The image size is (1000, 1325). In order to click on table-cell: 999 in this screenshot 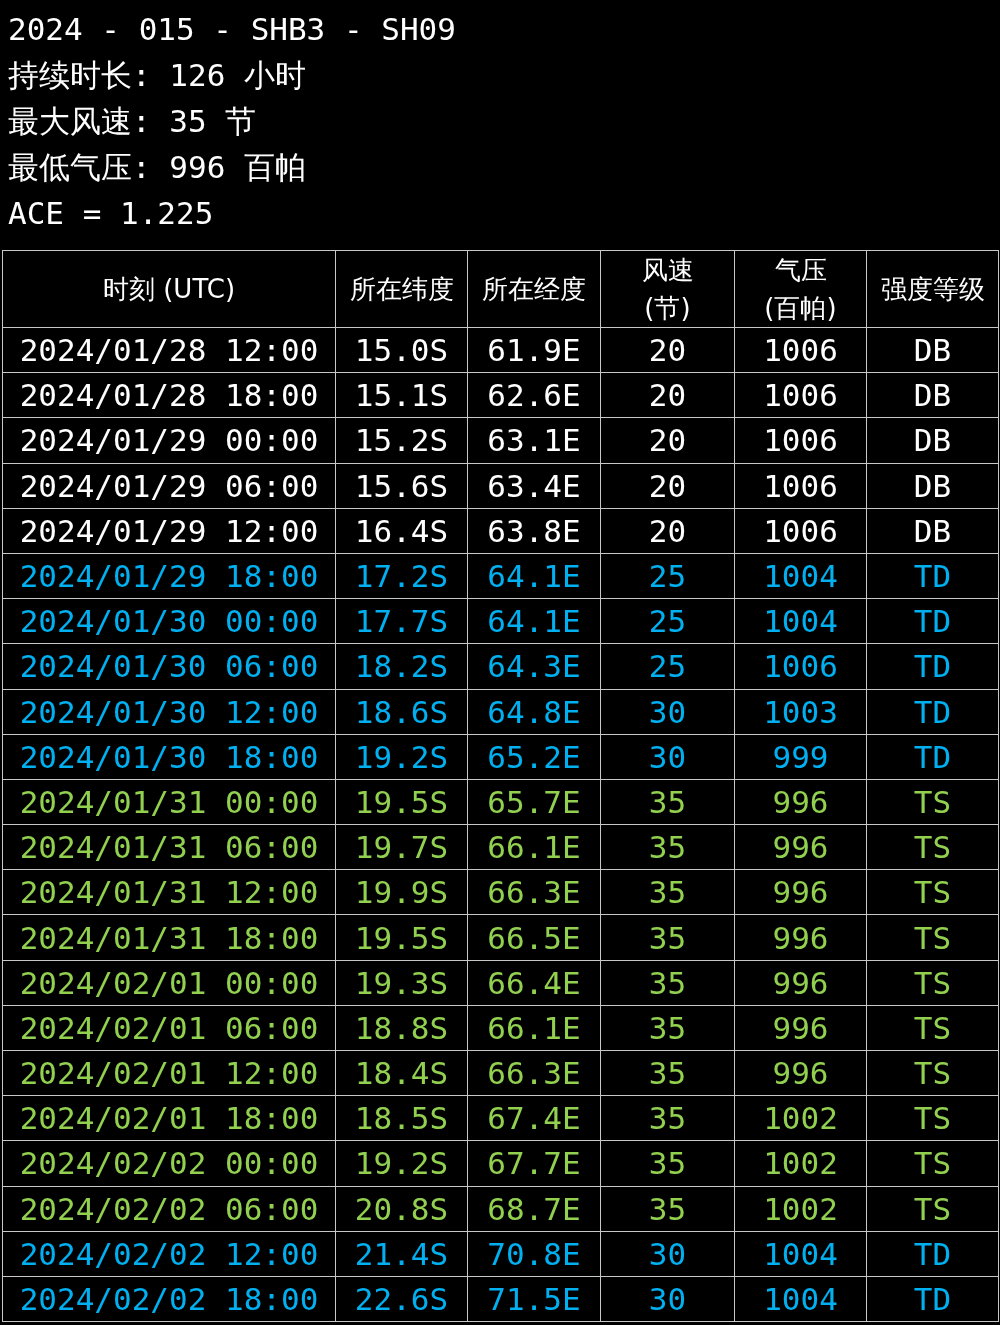, I will do `click(800, 757)`.